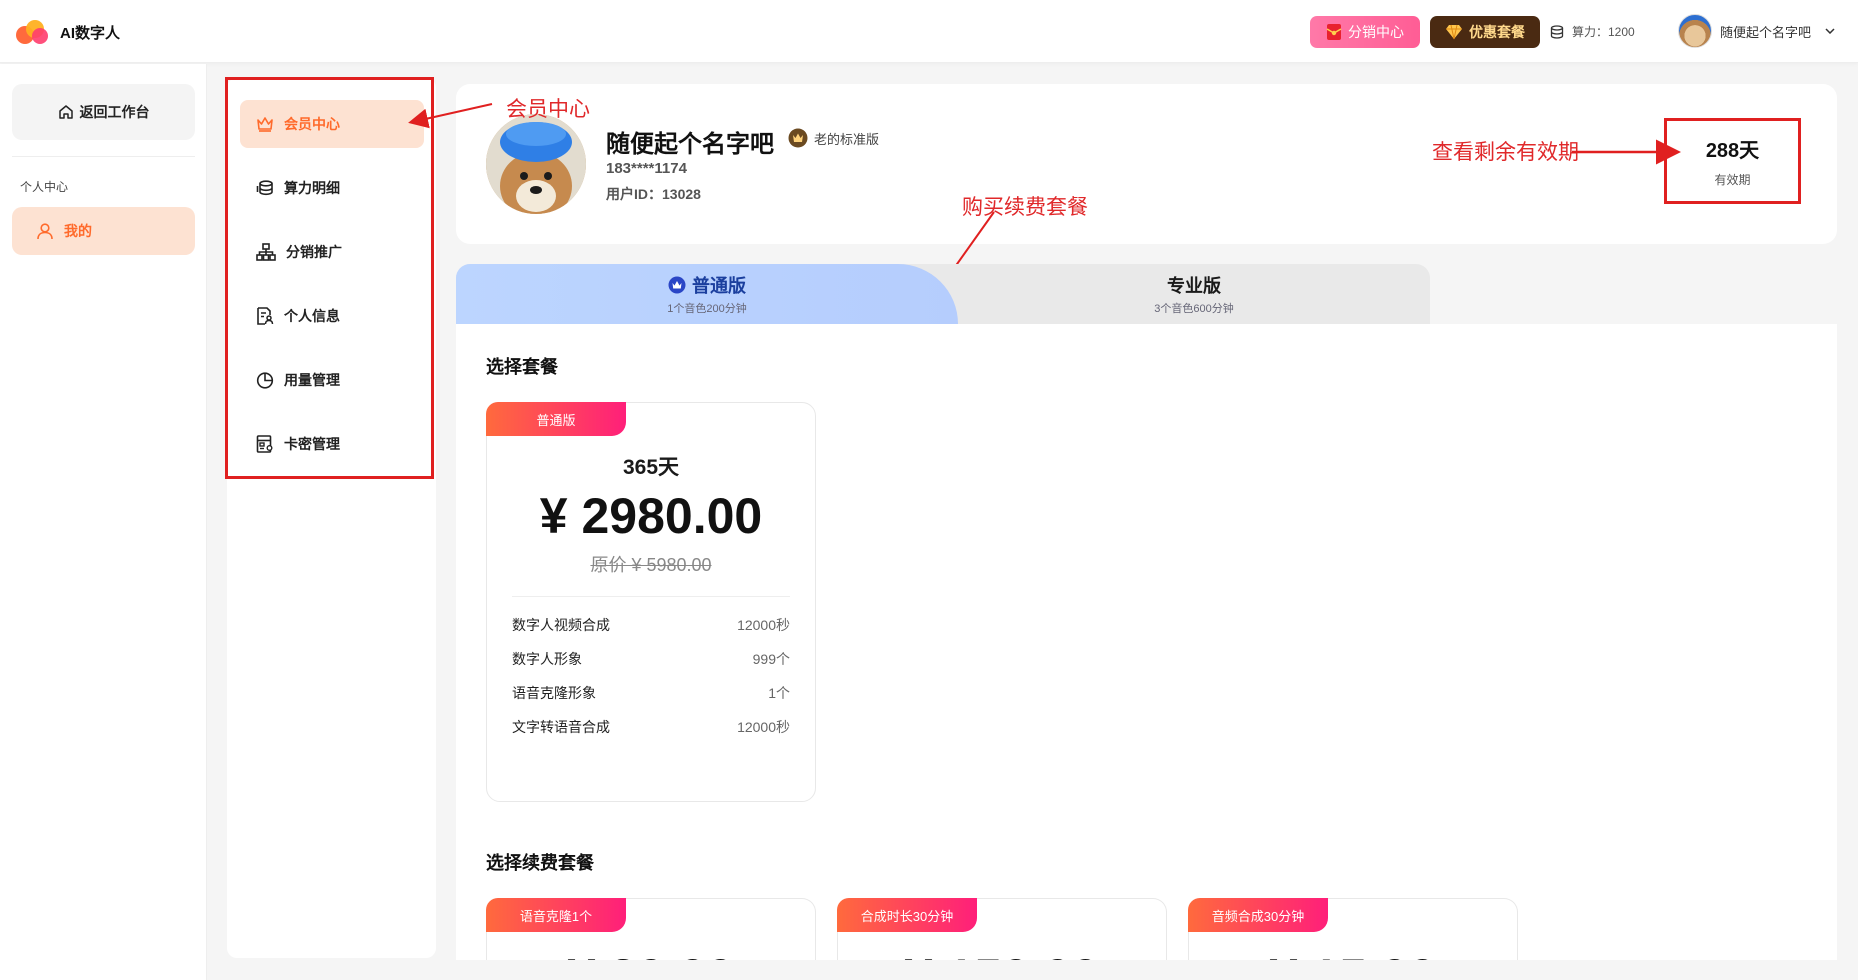  Describe the element at coordinates (1194, 309) in the screenshot. I see `tab-subtitle: 3个音色600分钟` at that location.